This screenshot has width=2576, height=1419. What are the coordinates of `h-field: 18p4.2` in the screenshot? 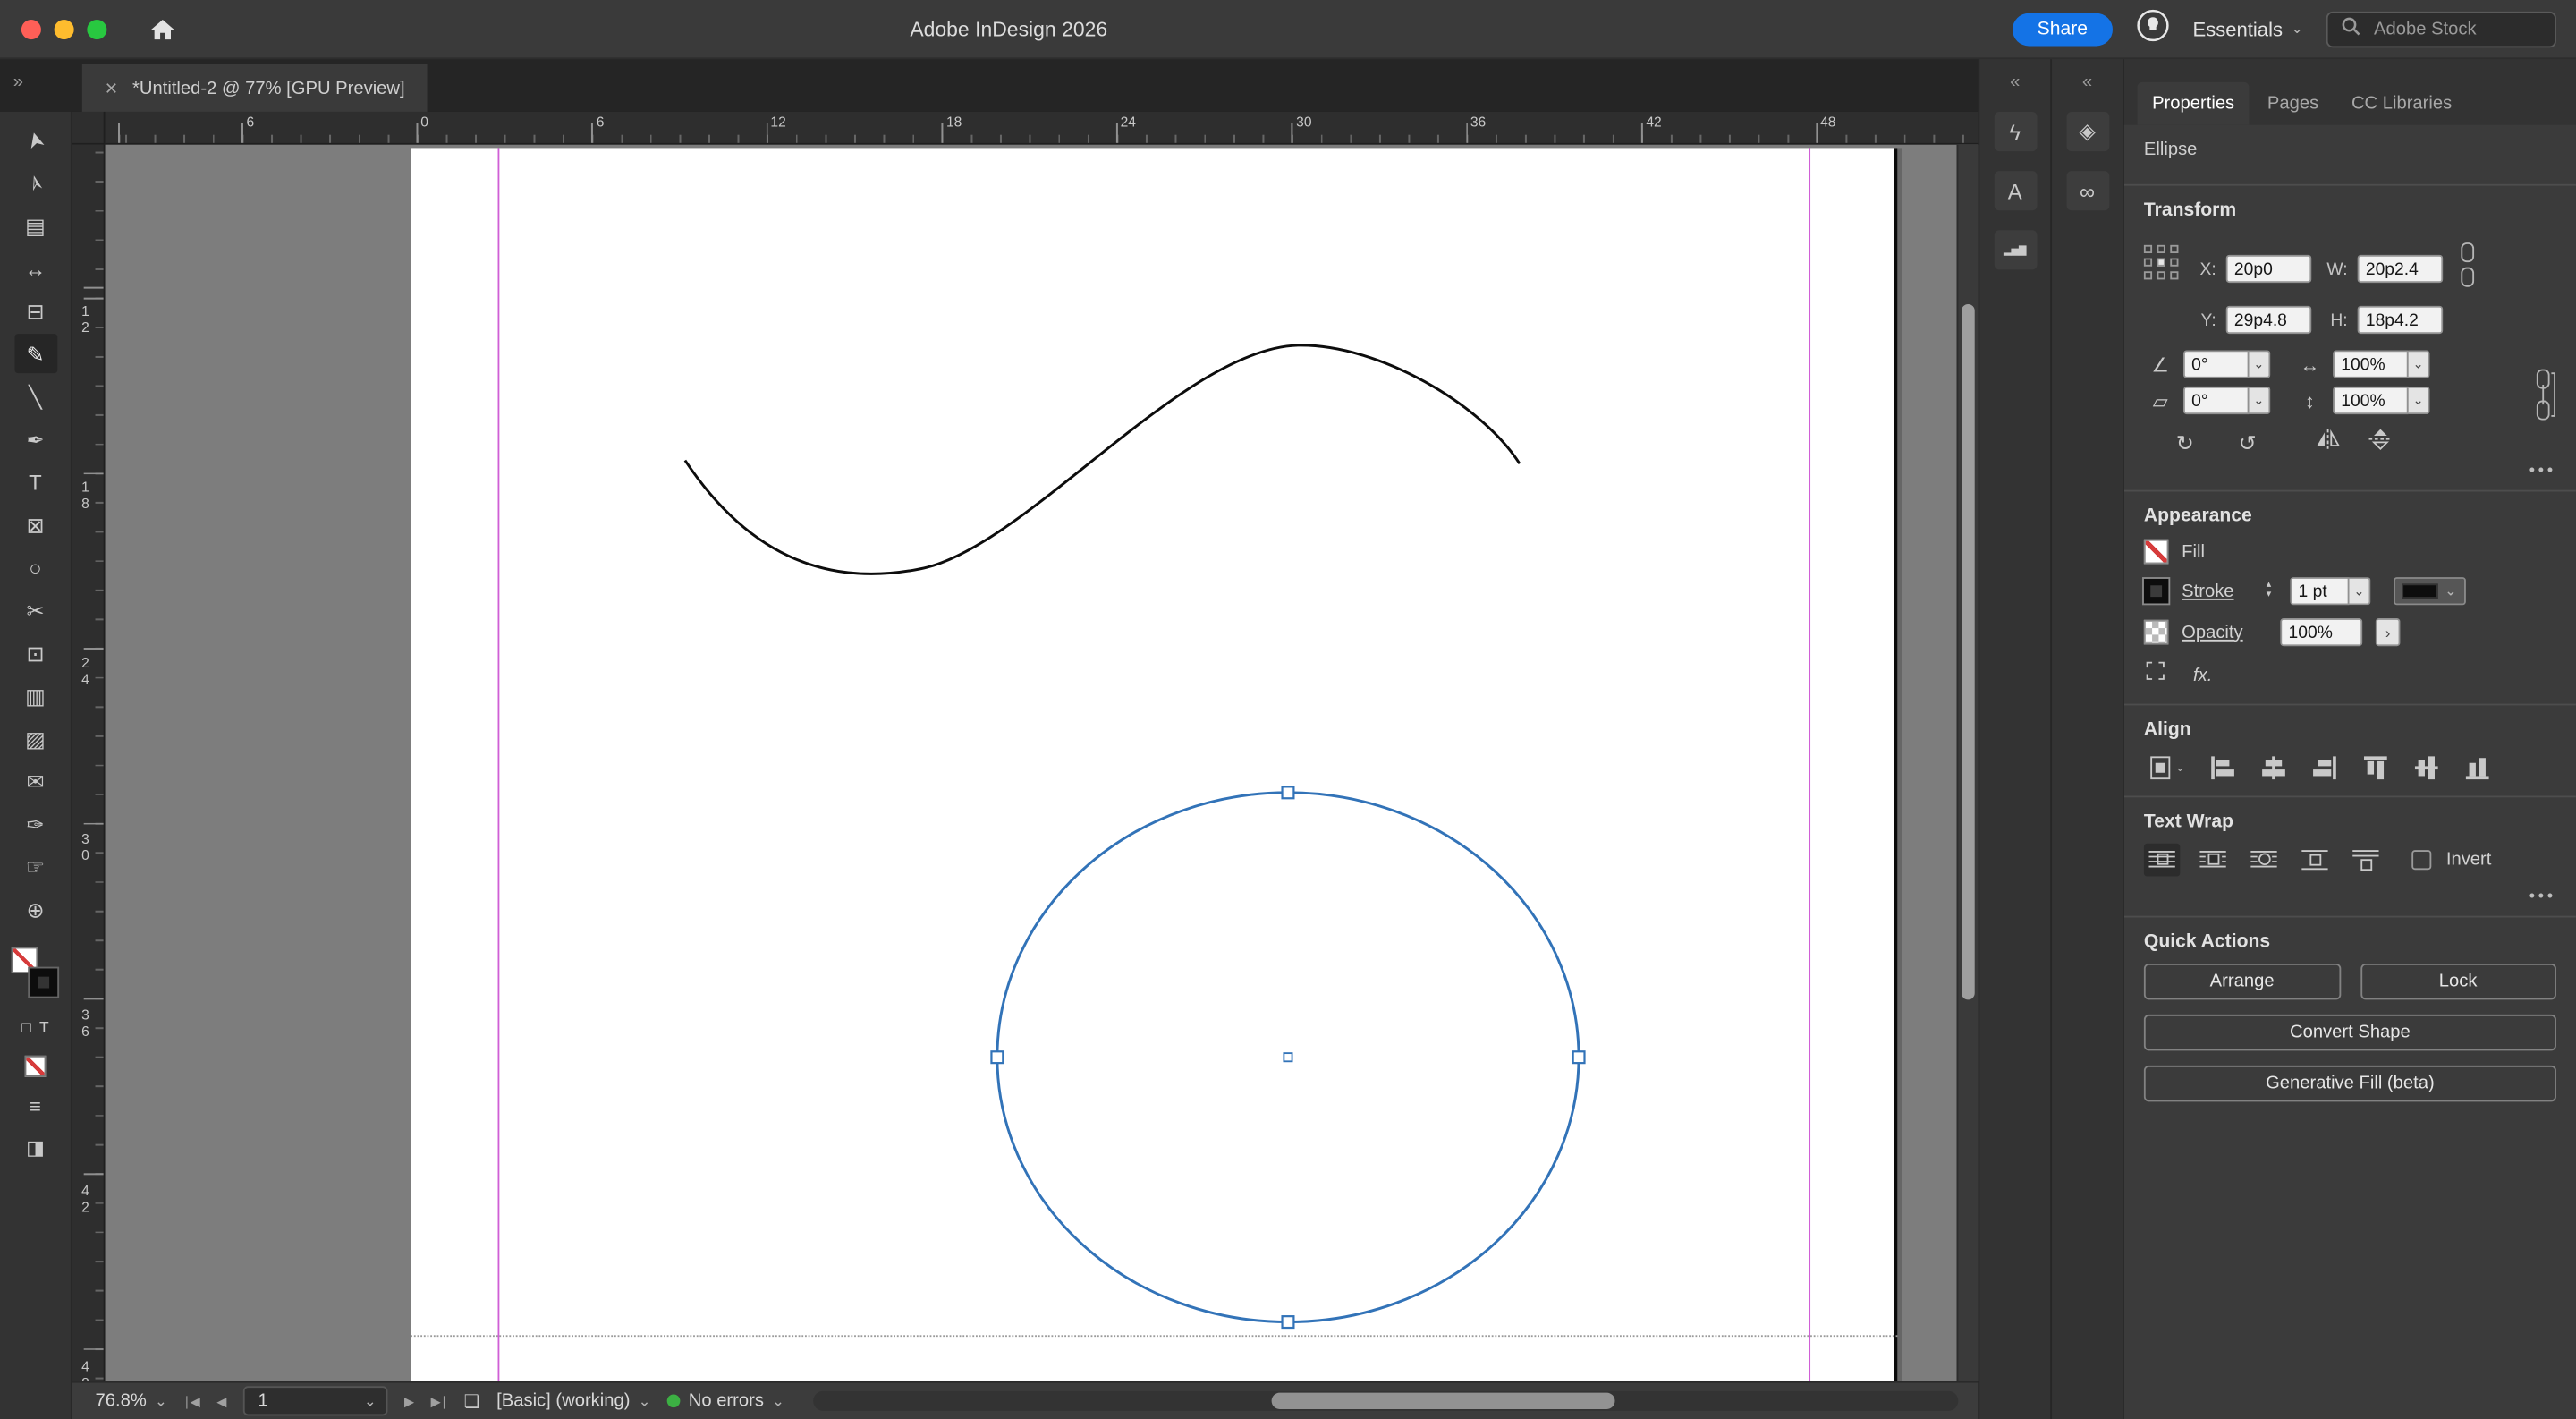 It's located at (2400, 320).